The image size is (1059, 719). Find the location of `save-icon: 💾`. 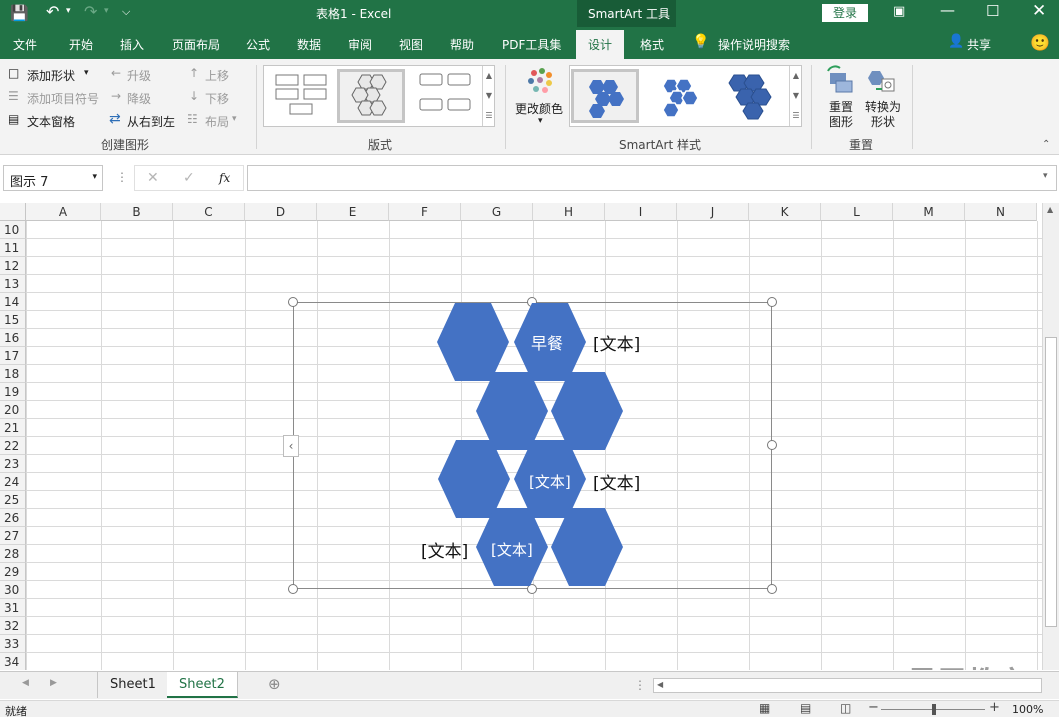

save-icon: 💾 is located at coordinates (19, 13).